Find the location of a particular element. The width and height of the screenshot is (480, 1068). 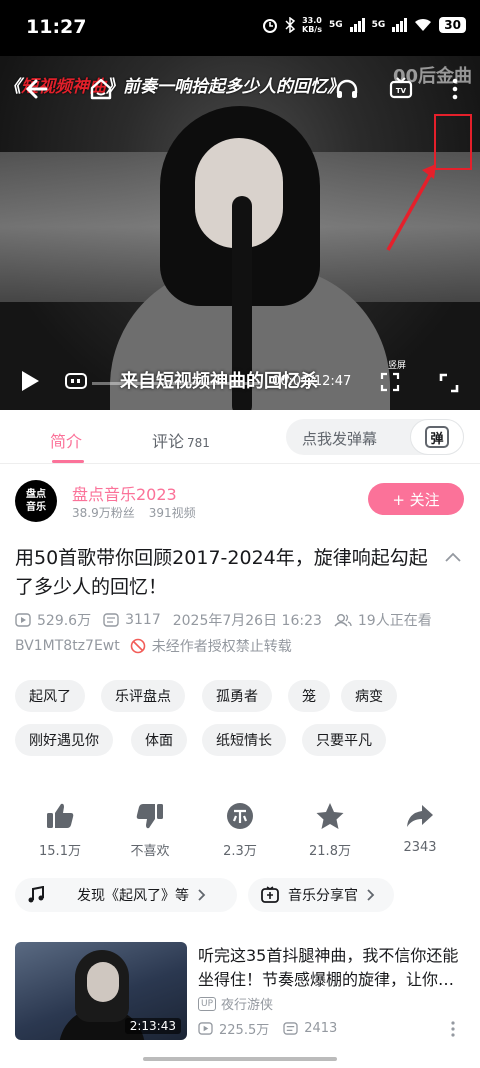

tag-item: 纸短情长 is located at coordinates (244, 740).